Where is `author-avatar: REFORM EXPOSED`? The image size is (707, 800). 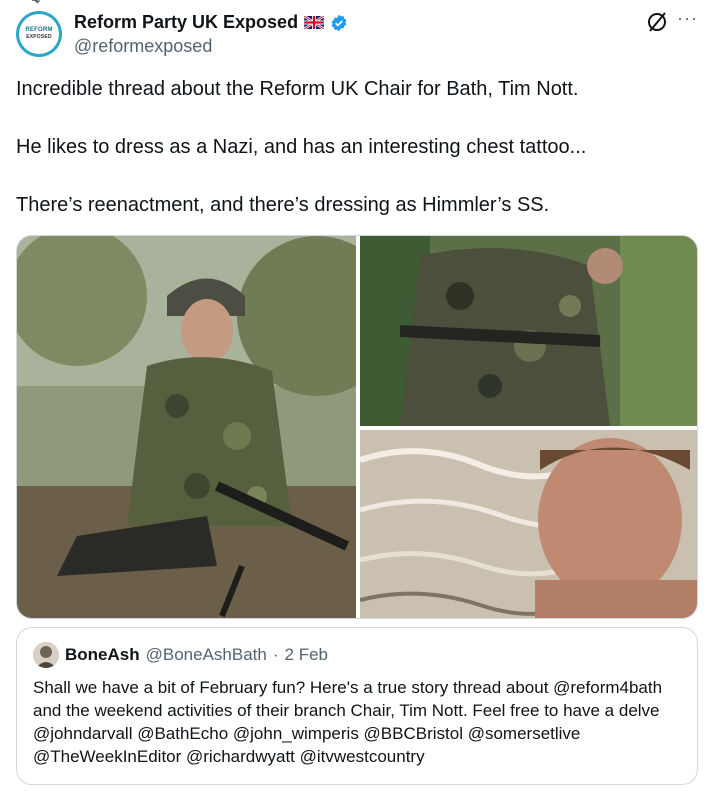 author-avatar: REFORM EXPOSED is located at coordinates (39, 34).